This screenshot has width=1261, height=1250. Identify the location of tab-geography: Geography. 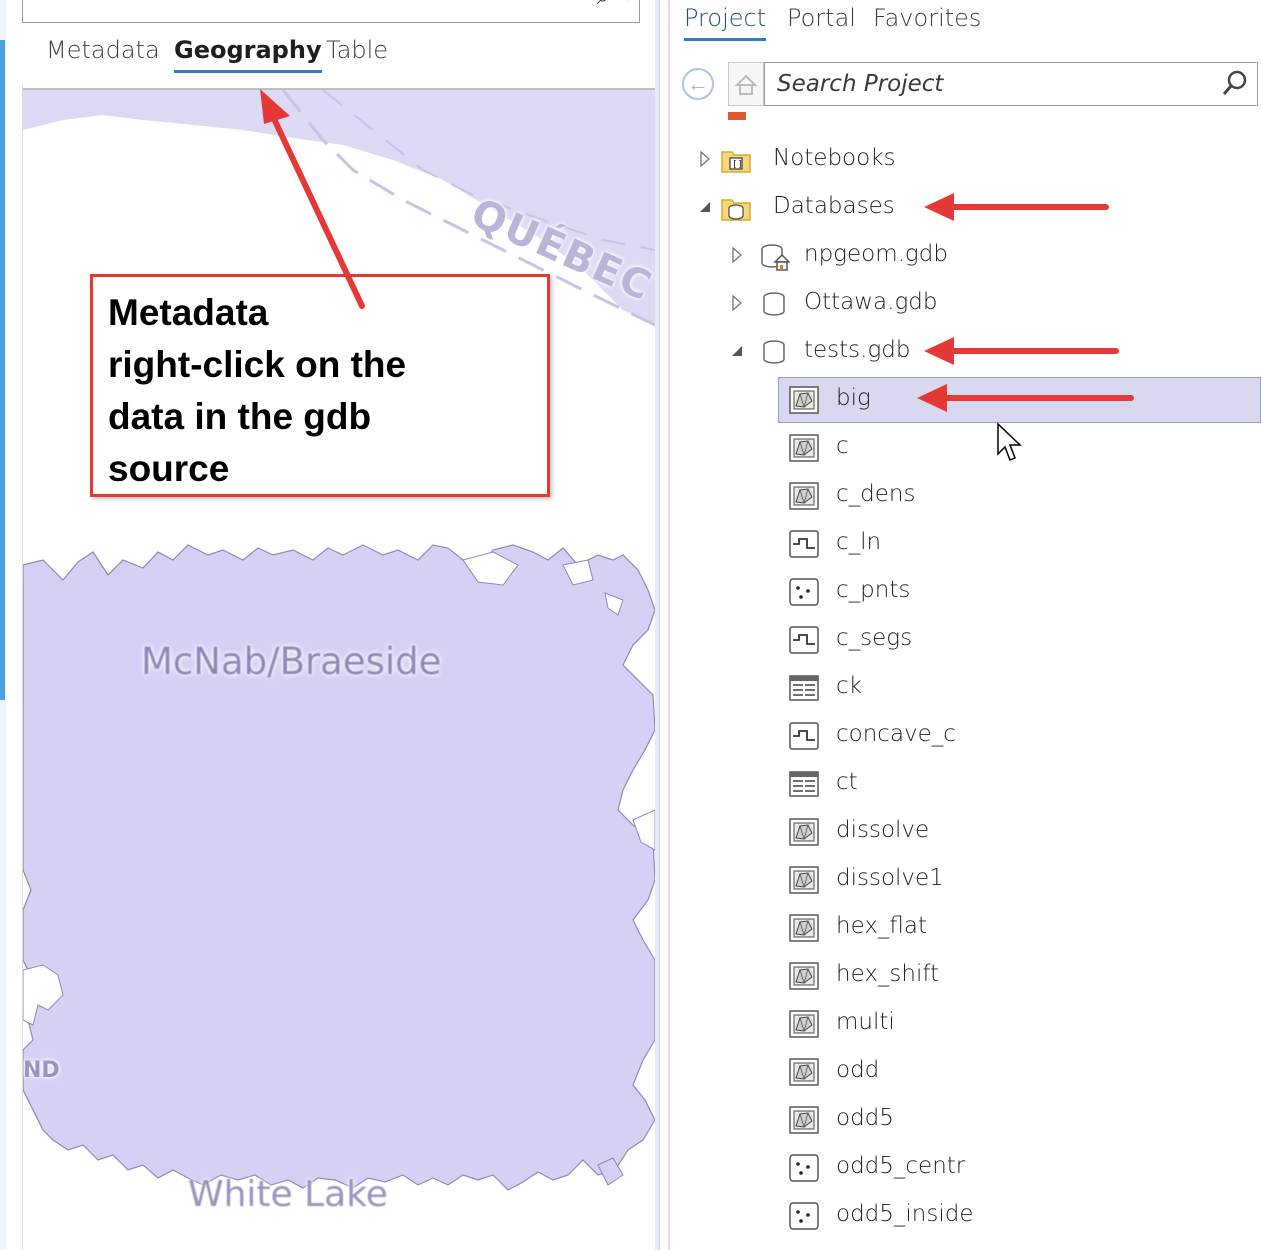
(248, 54).